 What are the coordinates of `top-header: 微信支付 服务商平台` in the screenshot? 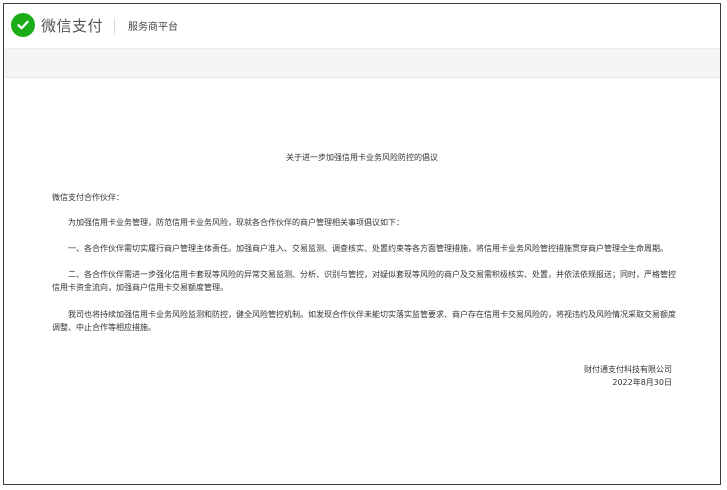 It's located at (362, 26).